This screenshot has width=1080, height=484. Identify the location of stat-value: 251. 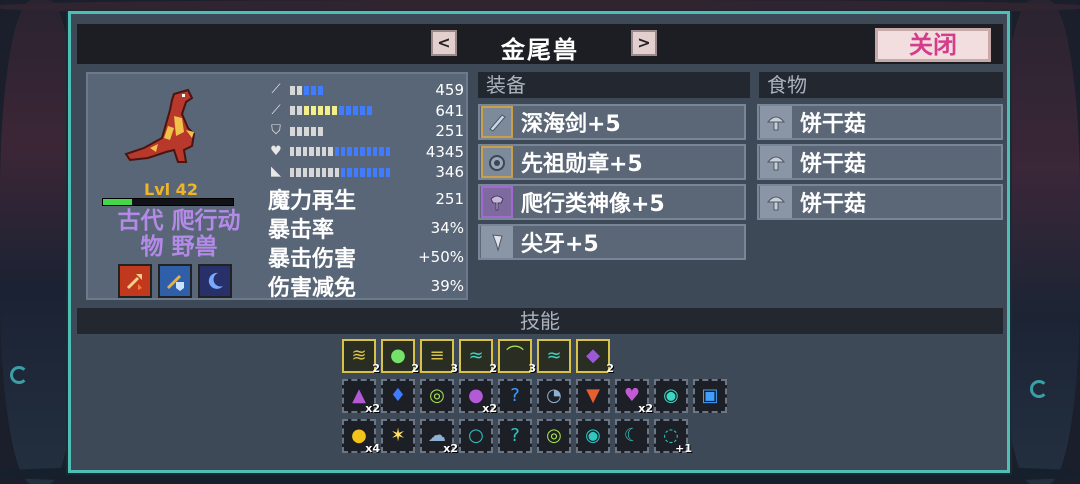
(449, 131).